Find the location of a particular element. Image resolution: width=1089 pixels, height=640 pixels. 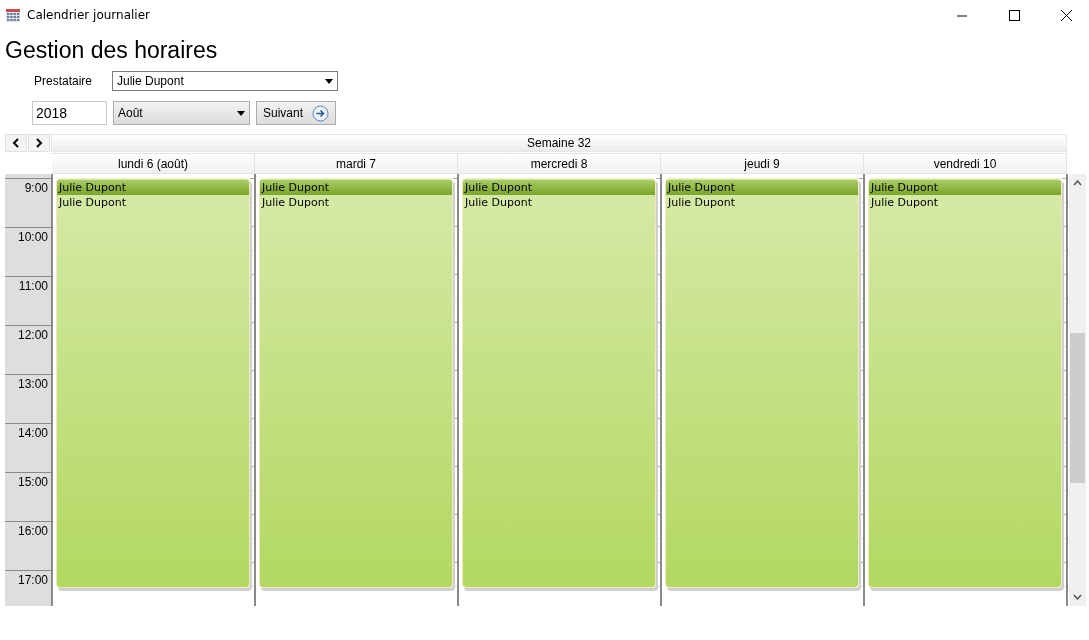

hour-label: 11:00 is located at coordinates (33, 286).